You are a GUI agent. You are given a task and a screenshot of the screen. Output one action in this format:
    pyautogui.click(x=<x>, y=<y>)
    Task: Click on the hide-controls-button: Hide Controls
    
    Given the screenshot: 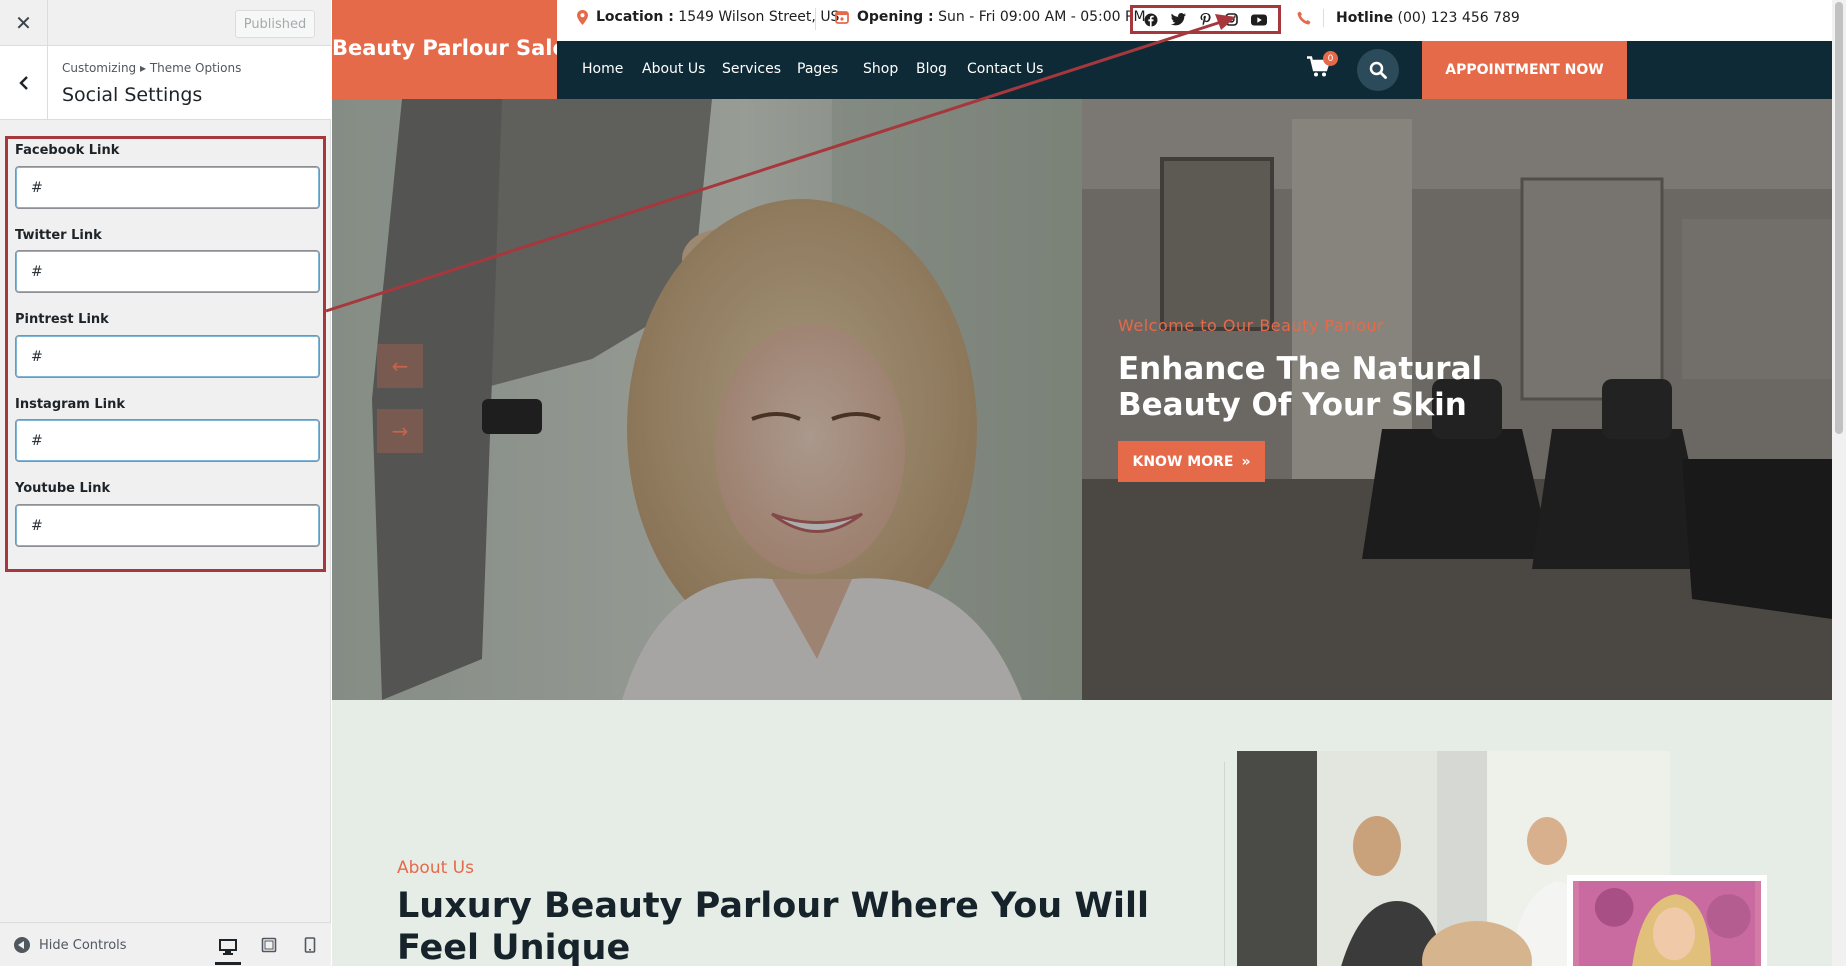 What is the action you would take?
    pyautogui.click(x=70, y=945)
    